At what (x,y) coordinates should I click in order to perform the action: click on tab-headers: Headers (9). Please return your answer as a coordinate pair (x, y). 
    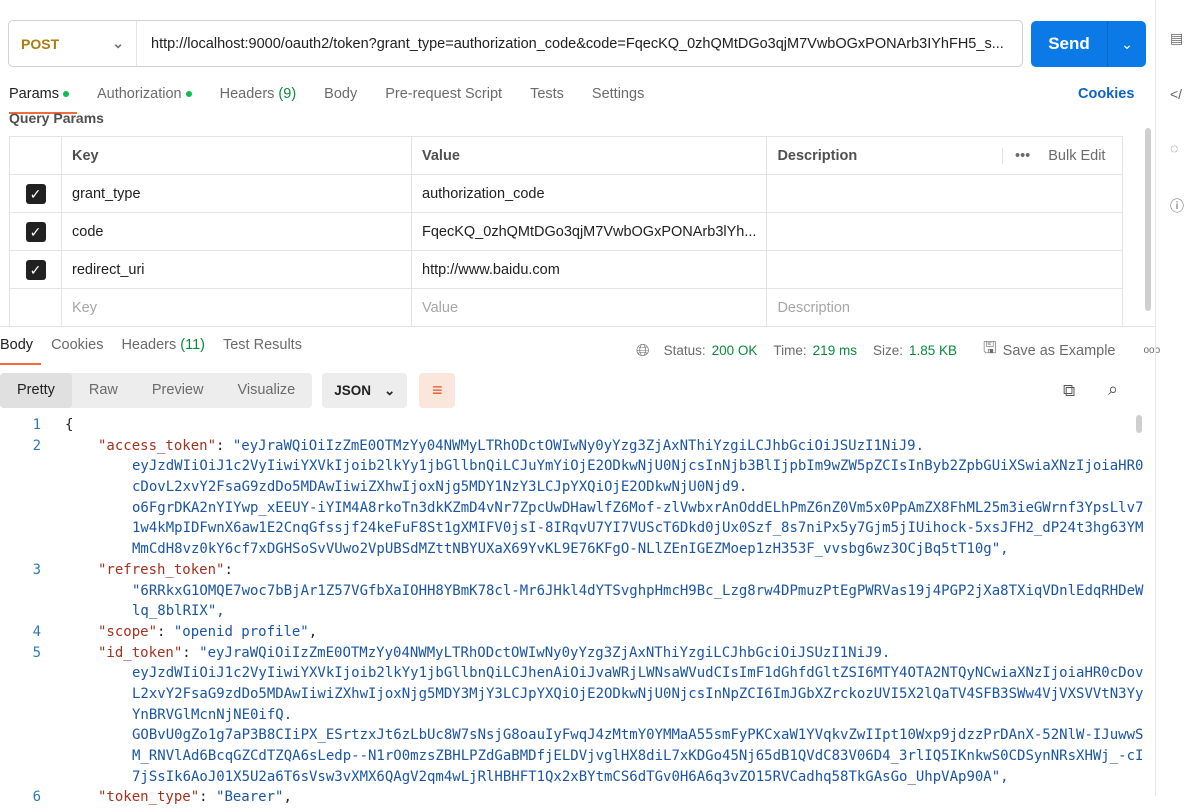
    Looking at the image, I should click on (258, 98).